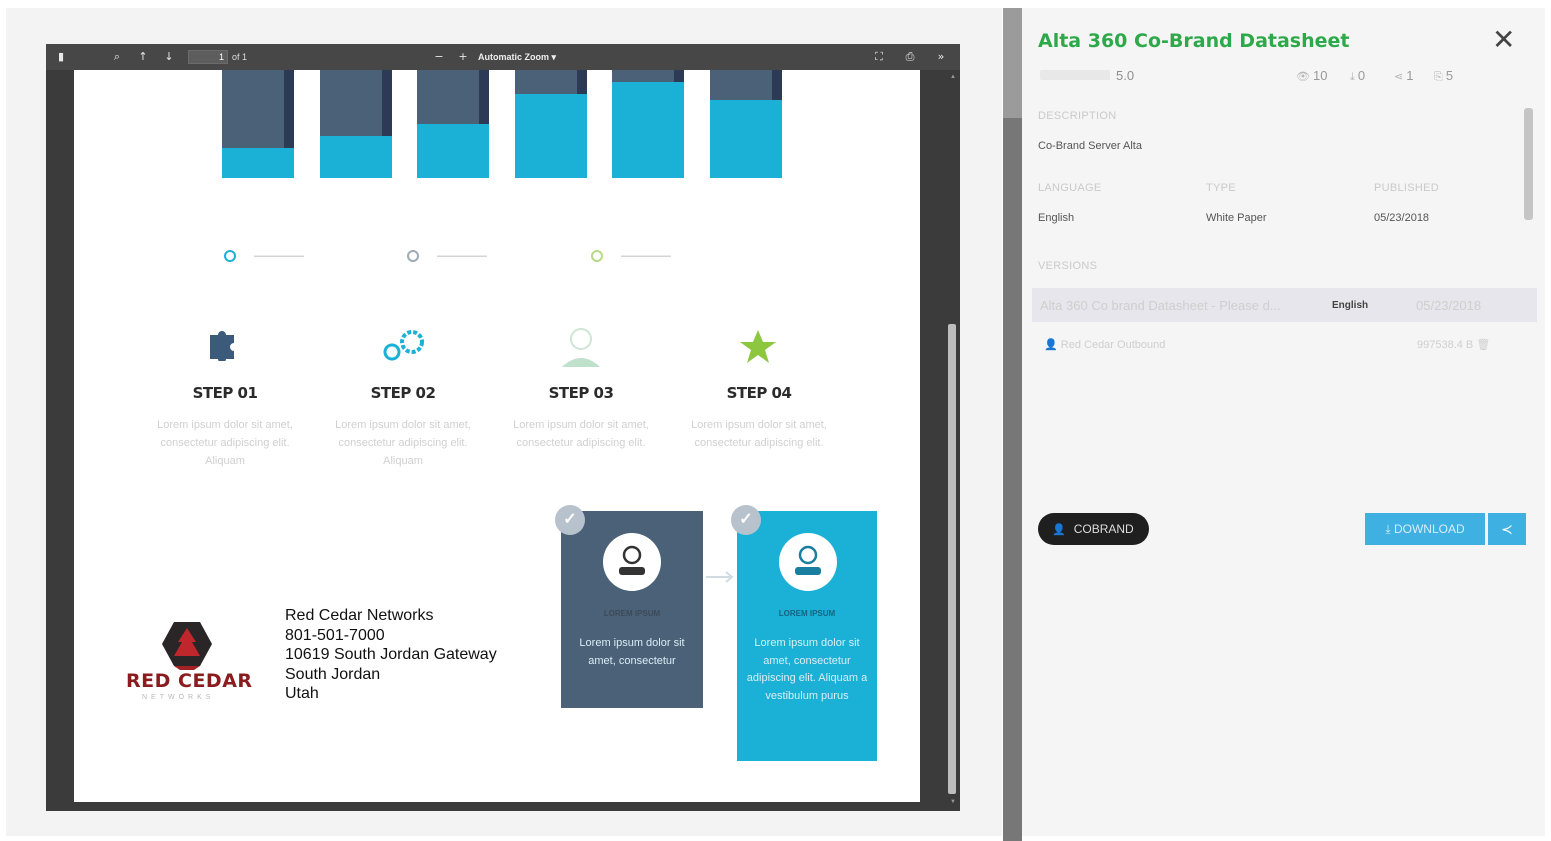  I want to click on red-cedar-logo, so click(187, 646).